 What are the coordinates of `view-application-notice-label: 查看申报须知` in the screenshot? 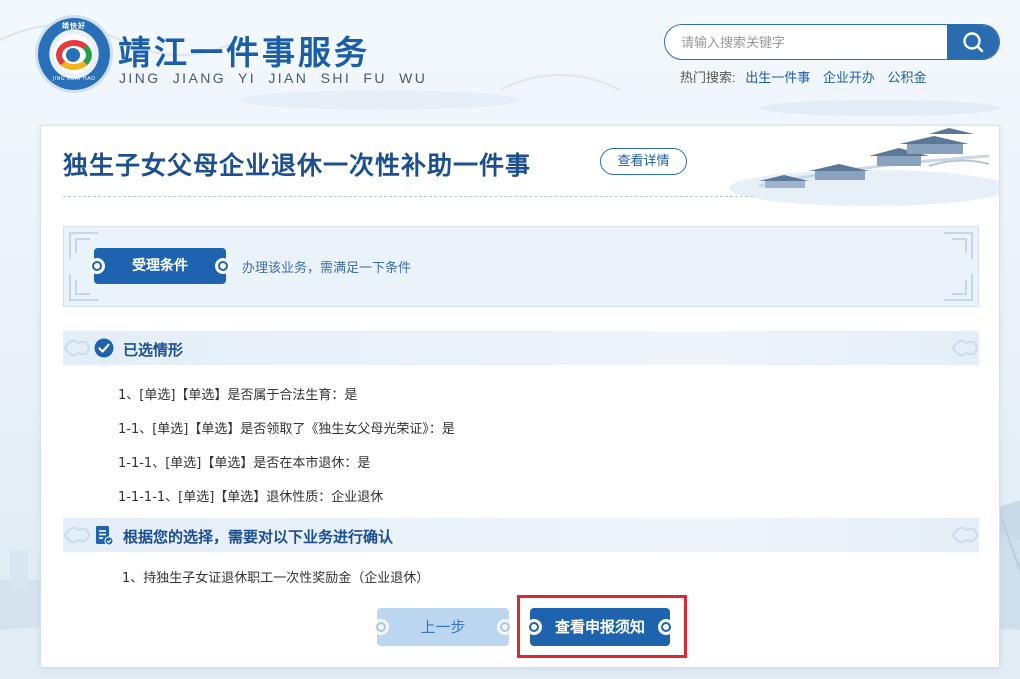 It's located at (599, 627).